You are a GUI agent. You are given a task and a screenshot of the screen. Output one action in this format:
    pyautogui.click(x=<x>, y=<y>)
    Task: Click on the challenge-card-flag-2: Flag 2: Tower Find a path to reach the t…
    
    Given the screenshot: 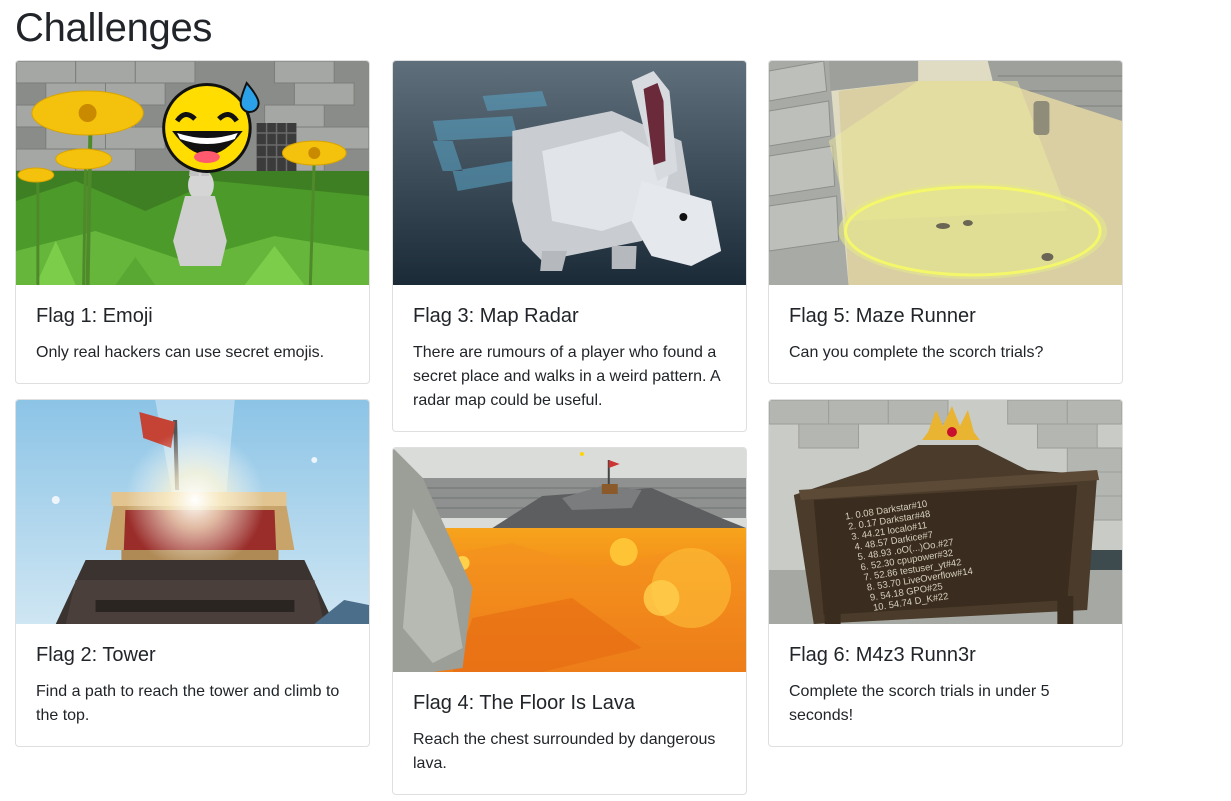 What is the action you would take?
    pyautogui.click(x=192, y=573)
    